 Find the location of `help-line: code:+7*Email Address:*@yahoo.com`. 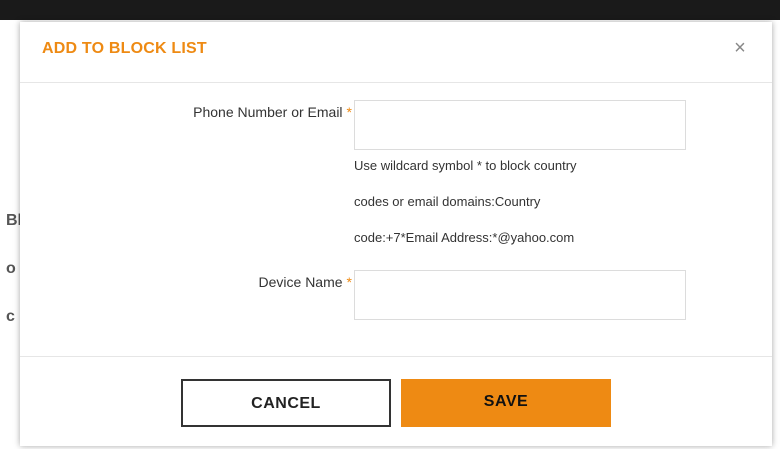

help-line: code:+7*Email Address:*@yahoo.com is located at coordinates (464, 237).